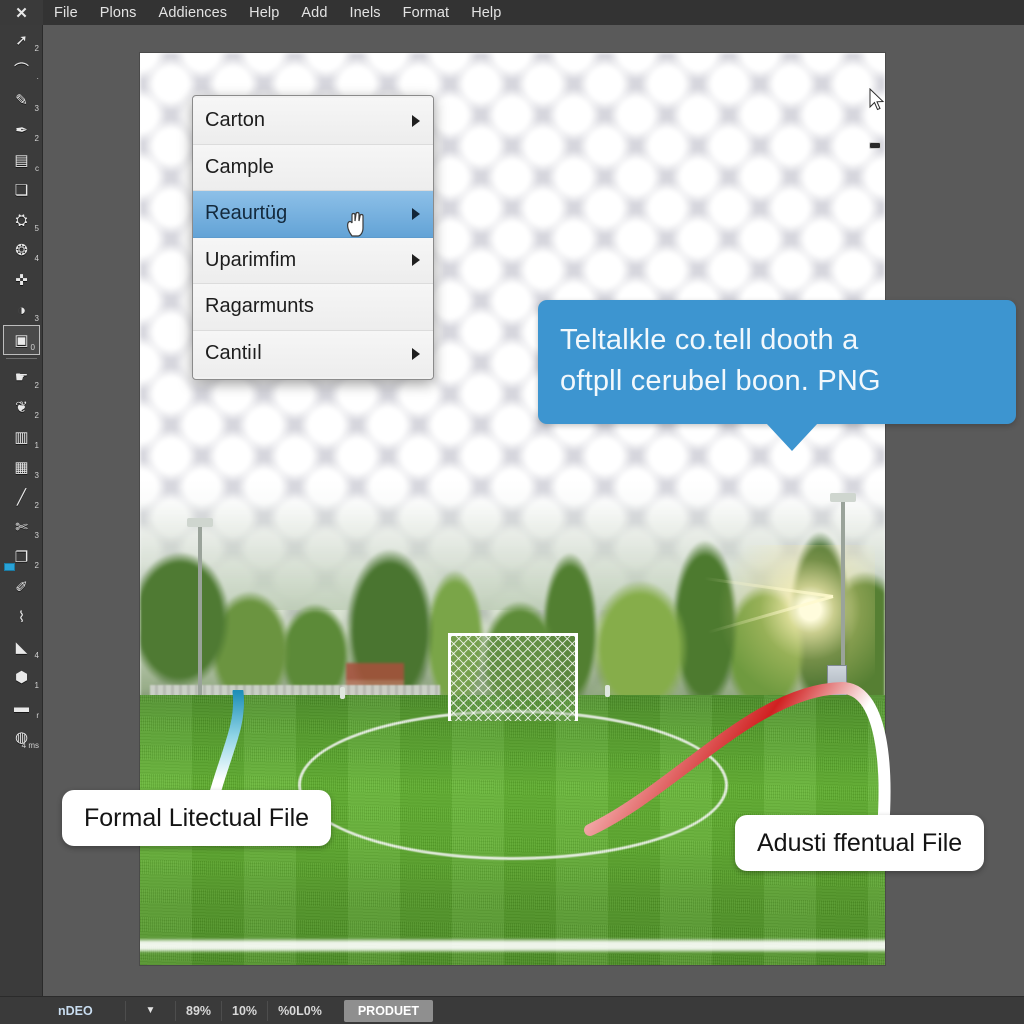  I want to click on line-icon: ╱, so click(21, 497).